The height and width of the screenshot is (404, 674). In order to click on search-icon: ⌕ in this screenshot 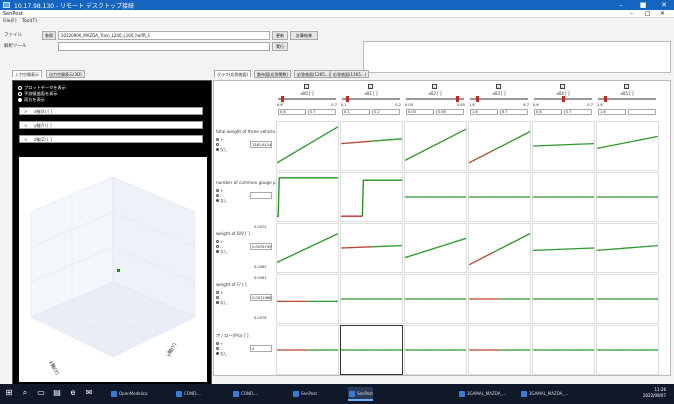, I will do `click(25, 393)`.